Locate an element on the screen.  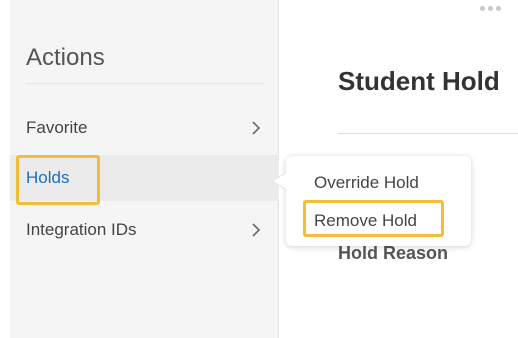
menu-item-integration-ids: Integration IDs is located at coordinates (144, 230).